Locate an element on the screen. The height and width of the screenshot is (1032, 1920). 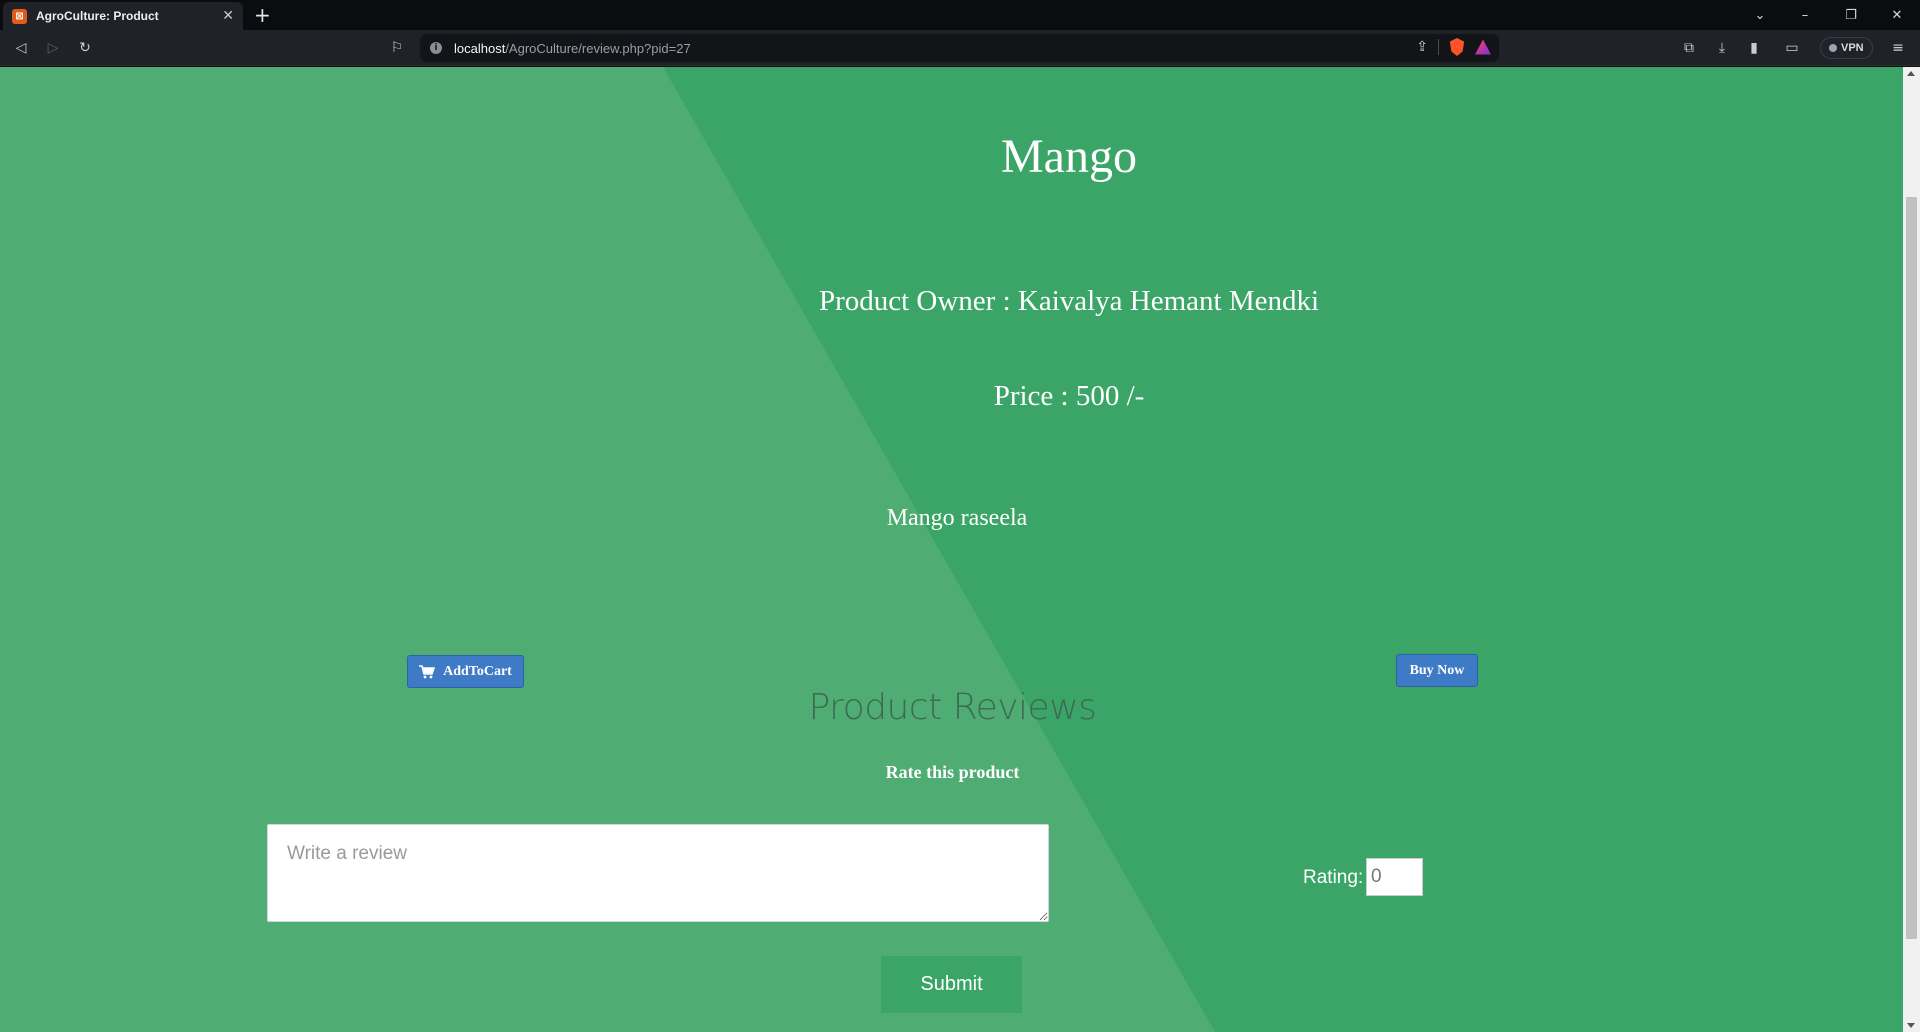
url-path: /AgroCulture/review.php?pid=27 is located at coordinates (598, 48).